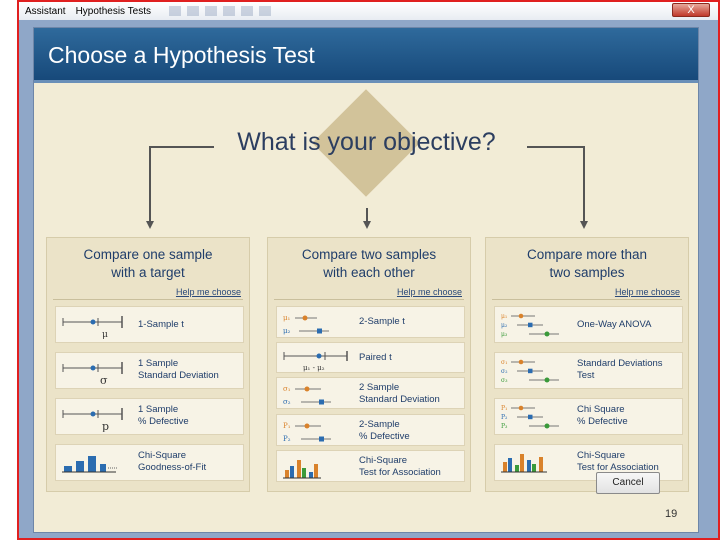 This screenshot has width=720, height=540. Describe the element at coordinates (620, 363) in the screenshot. I see `test-label-line: Standard Deviations` at that location.